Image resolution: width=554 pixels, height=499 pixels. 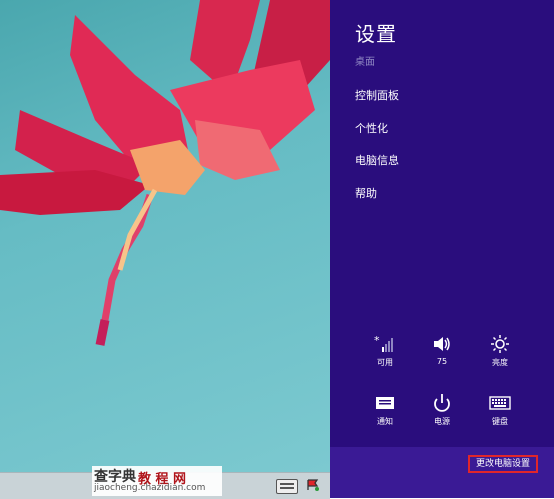 I want to click on brightness-tile: 亮度, so click(x=500, y=351).